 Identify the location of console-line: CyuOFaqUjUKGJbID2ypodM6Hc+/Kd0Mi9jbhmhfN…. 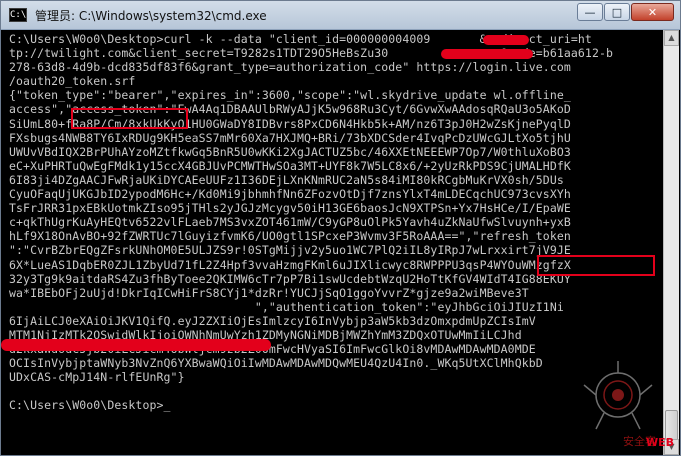
(290, 194).